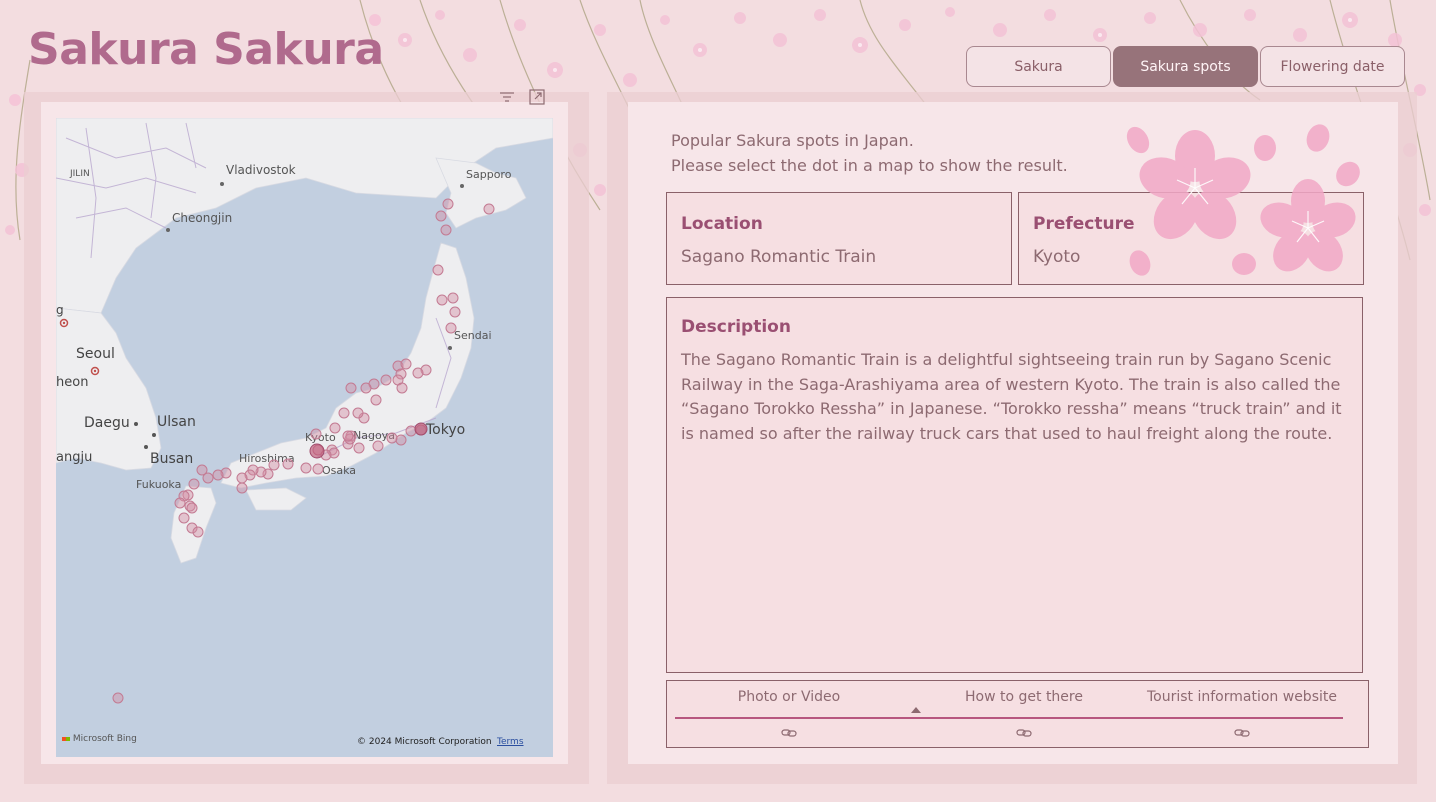  Describe the element at coordinates (72, 382) in the screenshot. I see `svg-text: heon` at that location.